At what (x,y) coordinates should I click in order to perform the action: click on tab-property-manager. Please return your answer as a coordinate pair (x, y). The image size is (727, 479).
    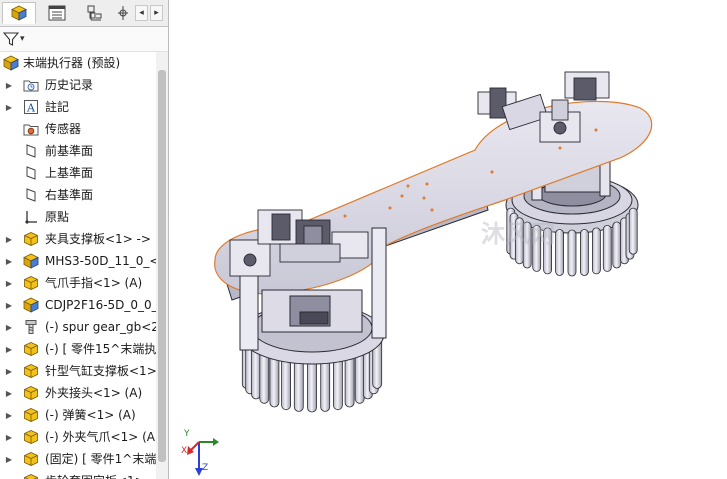
    Looking at the image, I should click on (57, 13).